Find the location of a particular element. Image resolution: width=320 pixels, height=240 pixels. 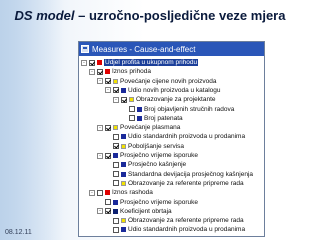

tree-row: - Iznos prihoda is located at coordinates (120, 71).